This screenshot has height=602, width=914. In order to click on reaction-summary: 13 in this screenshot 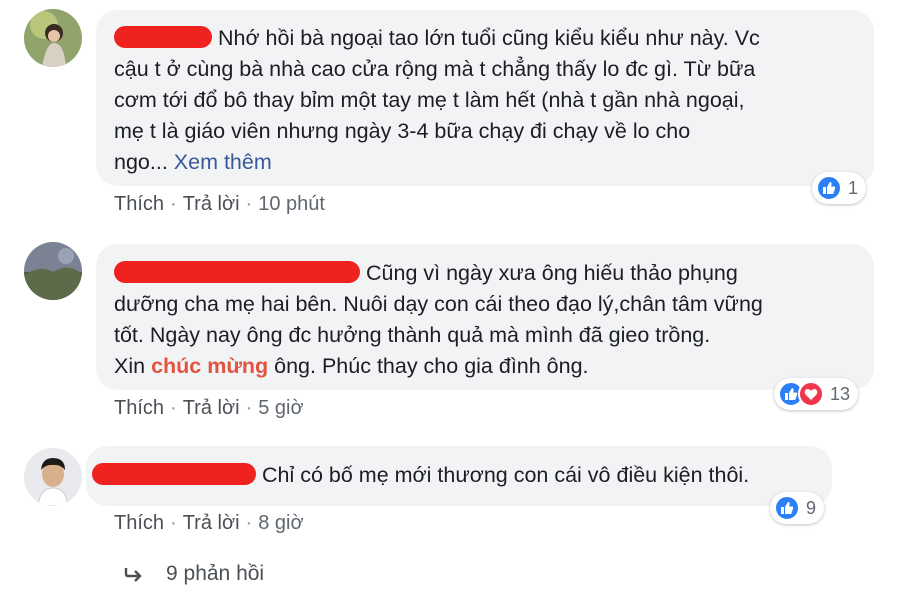, I will do `click(816, 394)`.